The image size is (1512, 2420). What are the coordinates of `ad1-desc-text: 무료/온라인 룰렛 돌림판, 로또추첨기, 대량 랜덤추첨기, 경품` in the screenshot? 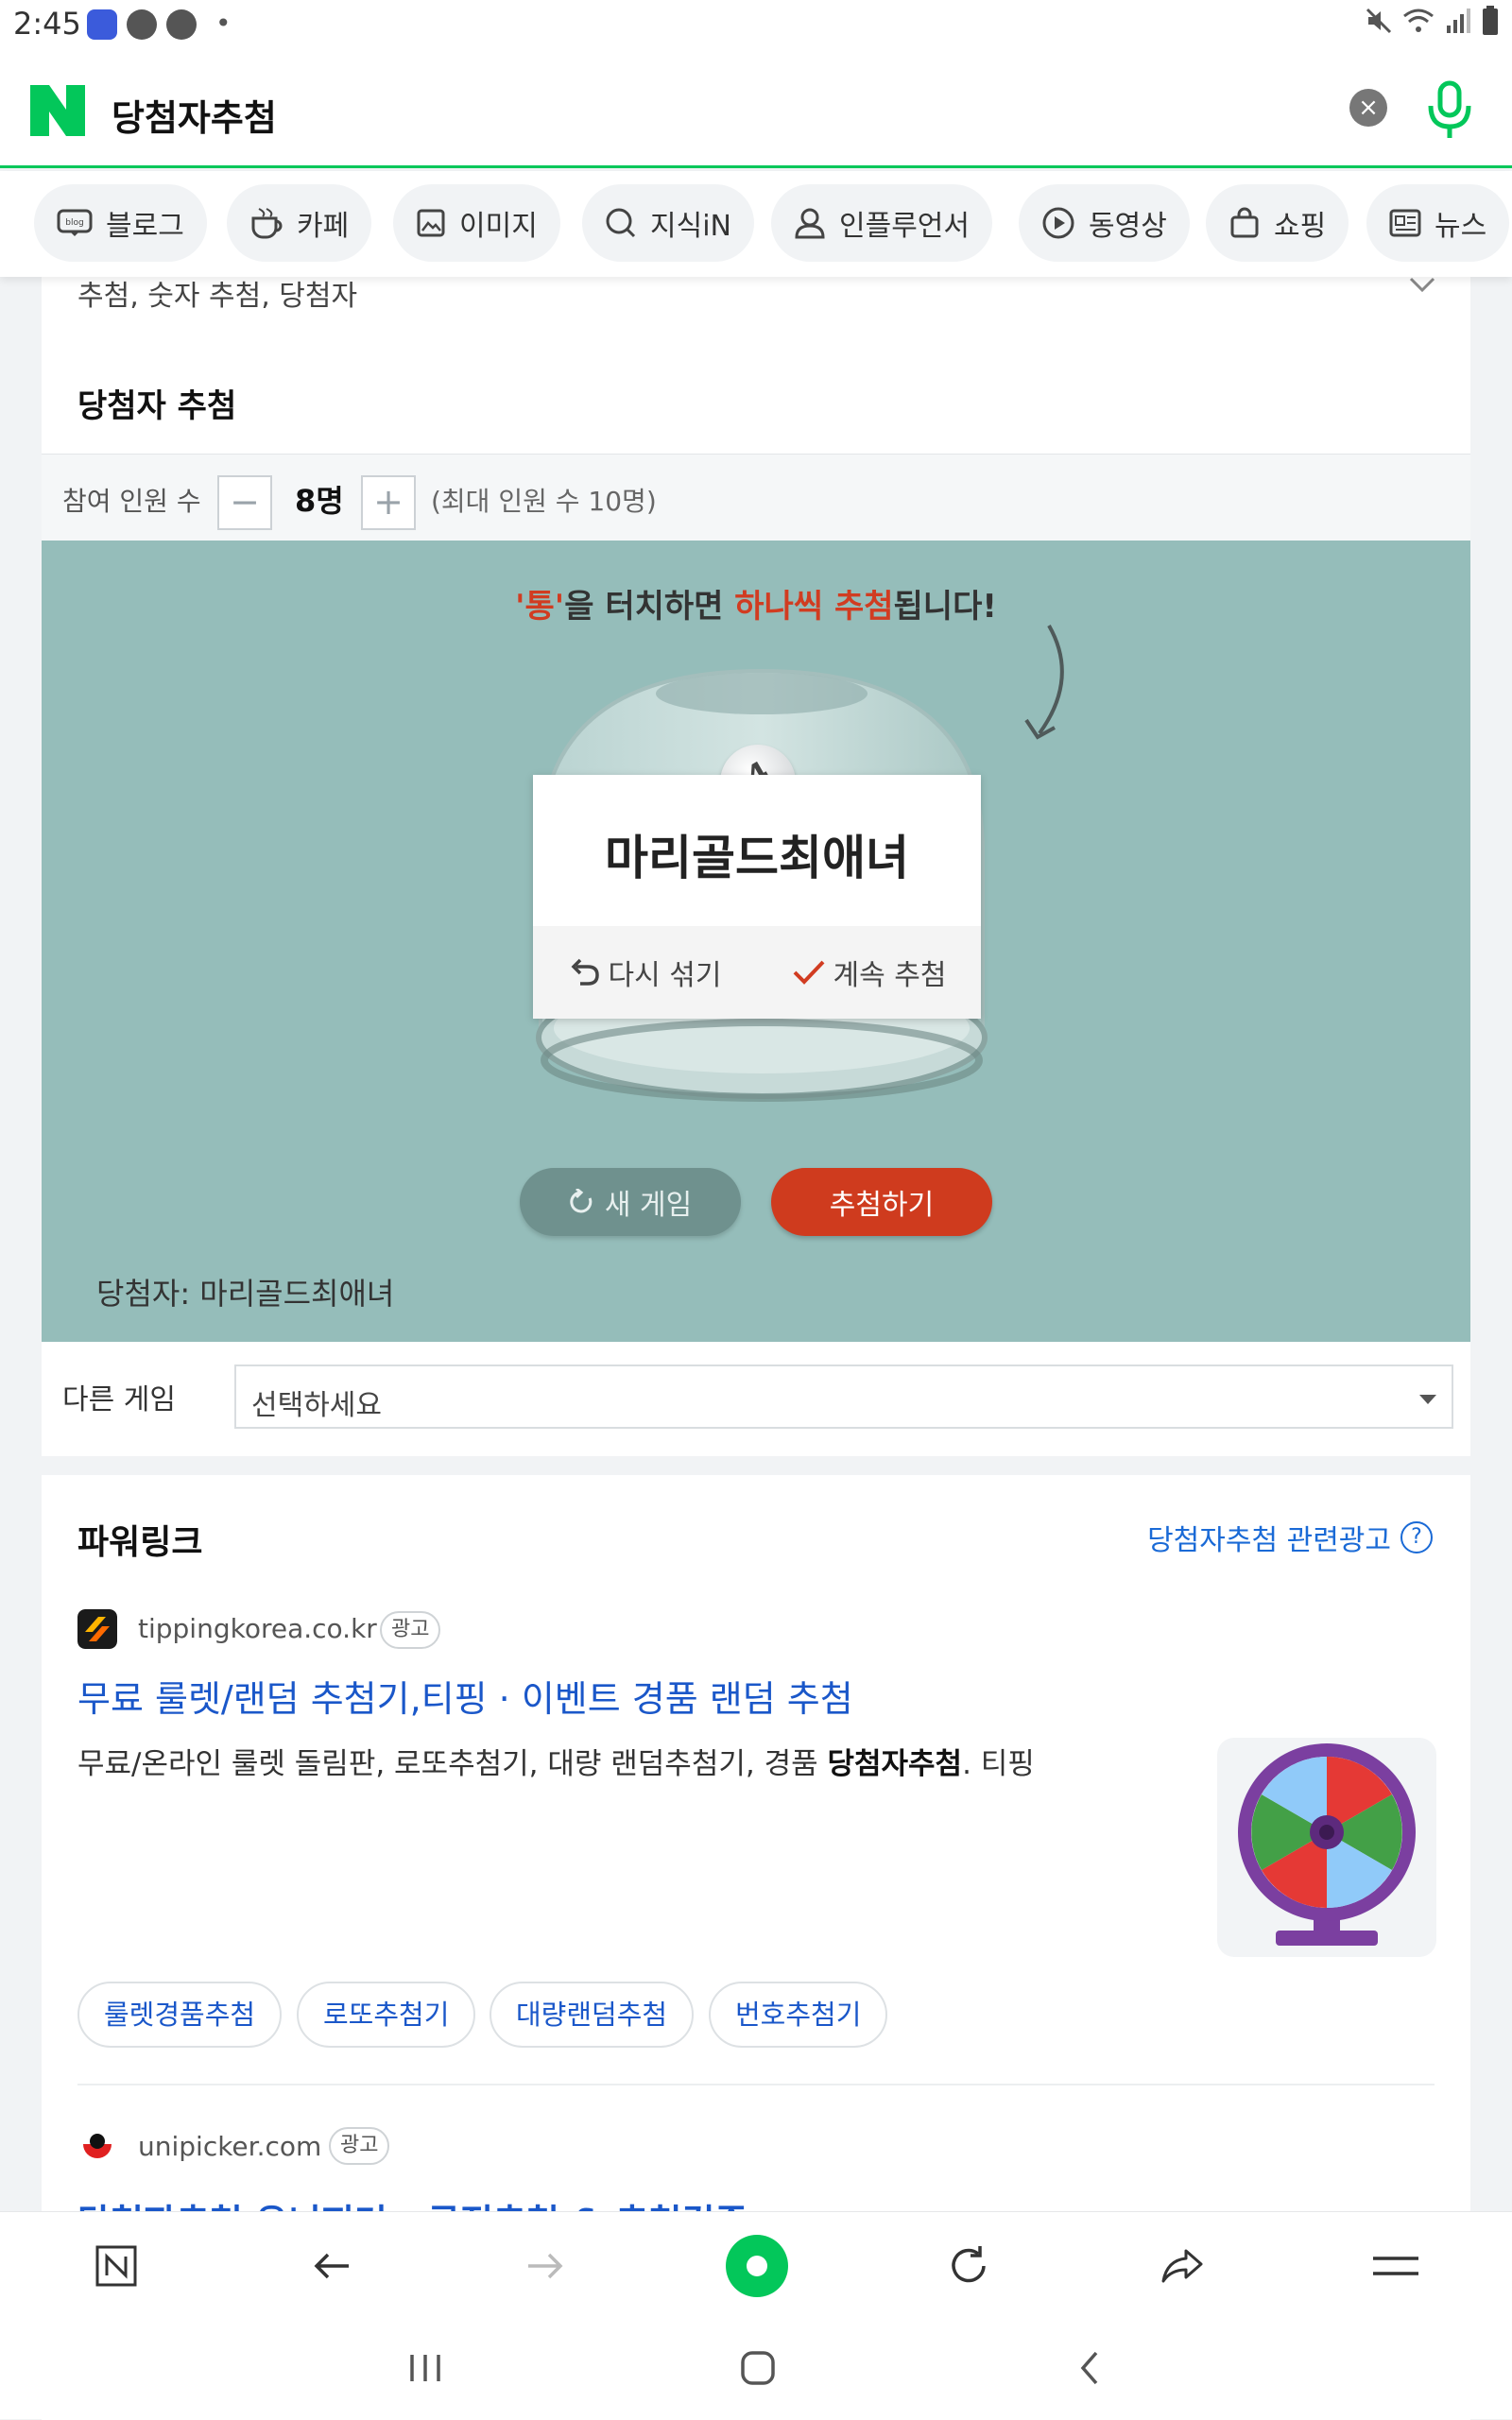 It's located at (452, 1764).